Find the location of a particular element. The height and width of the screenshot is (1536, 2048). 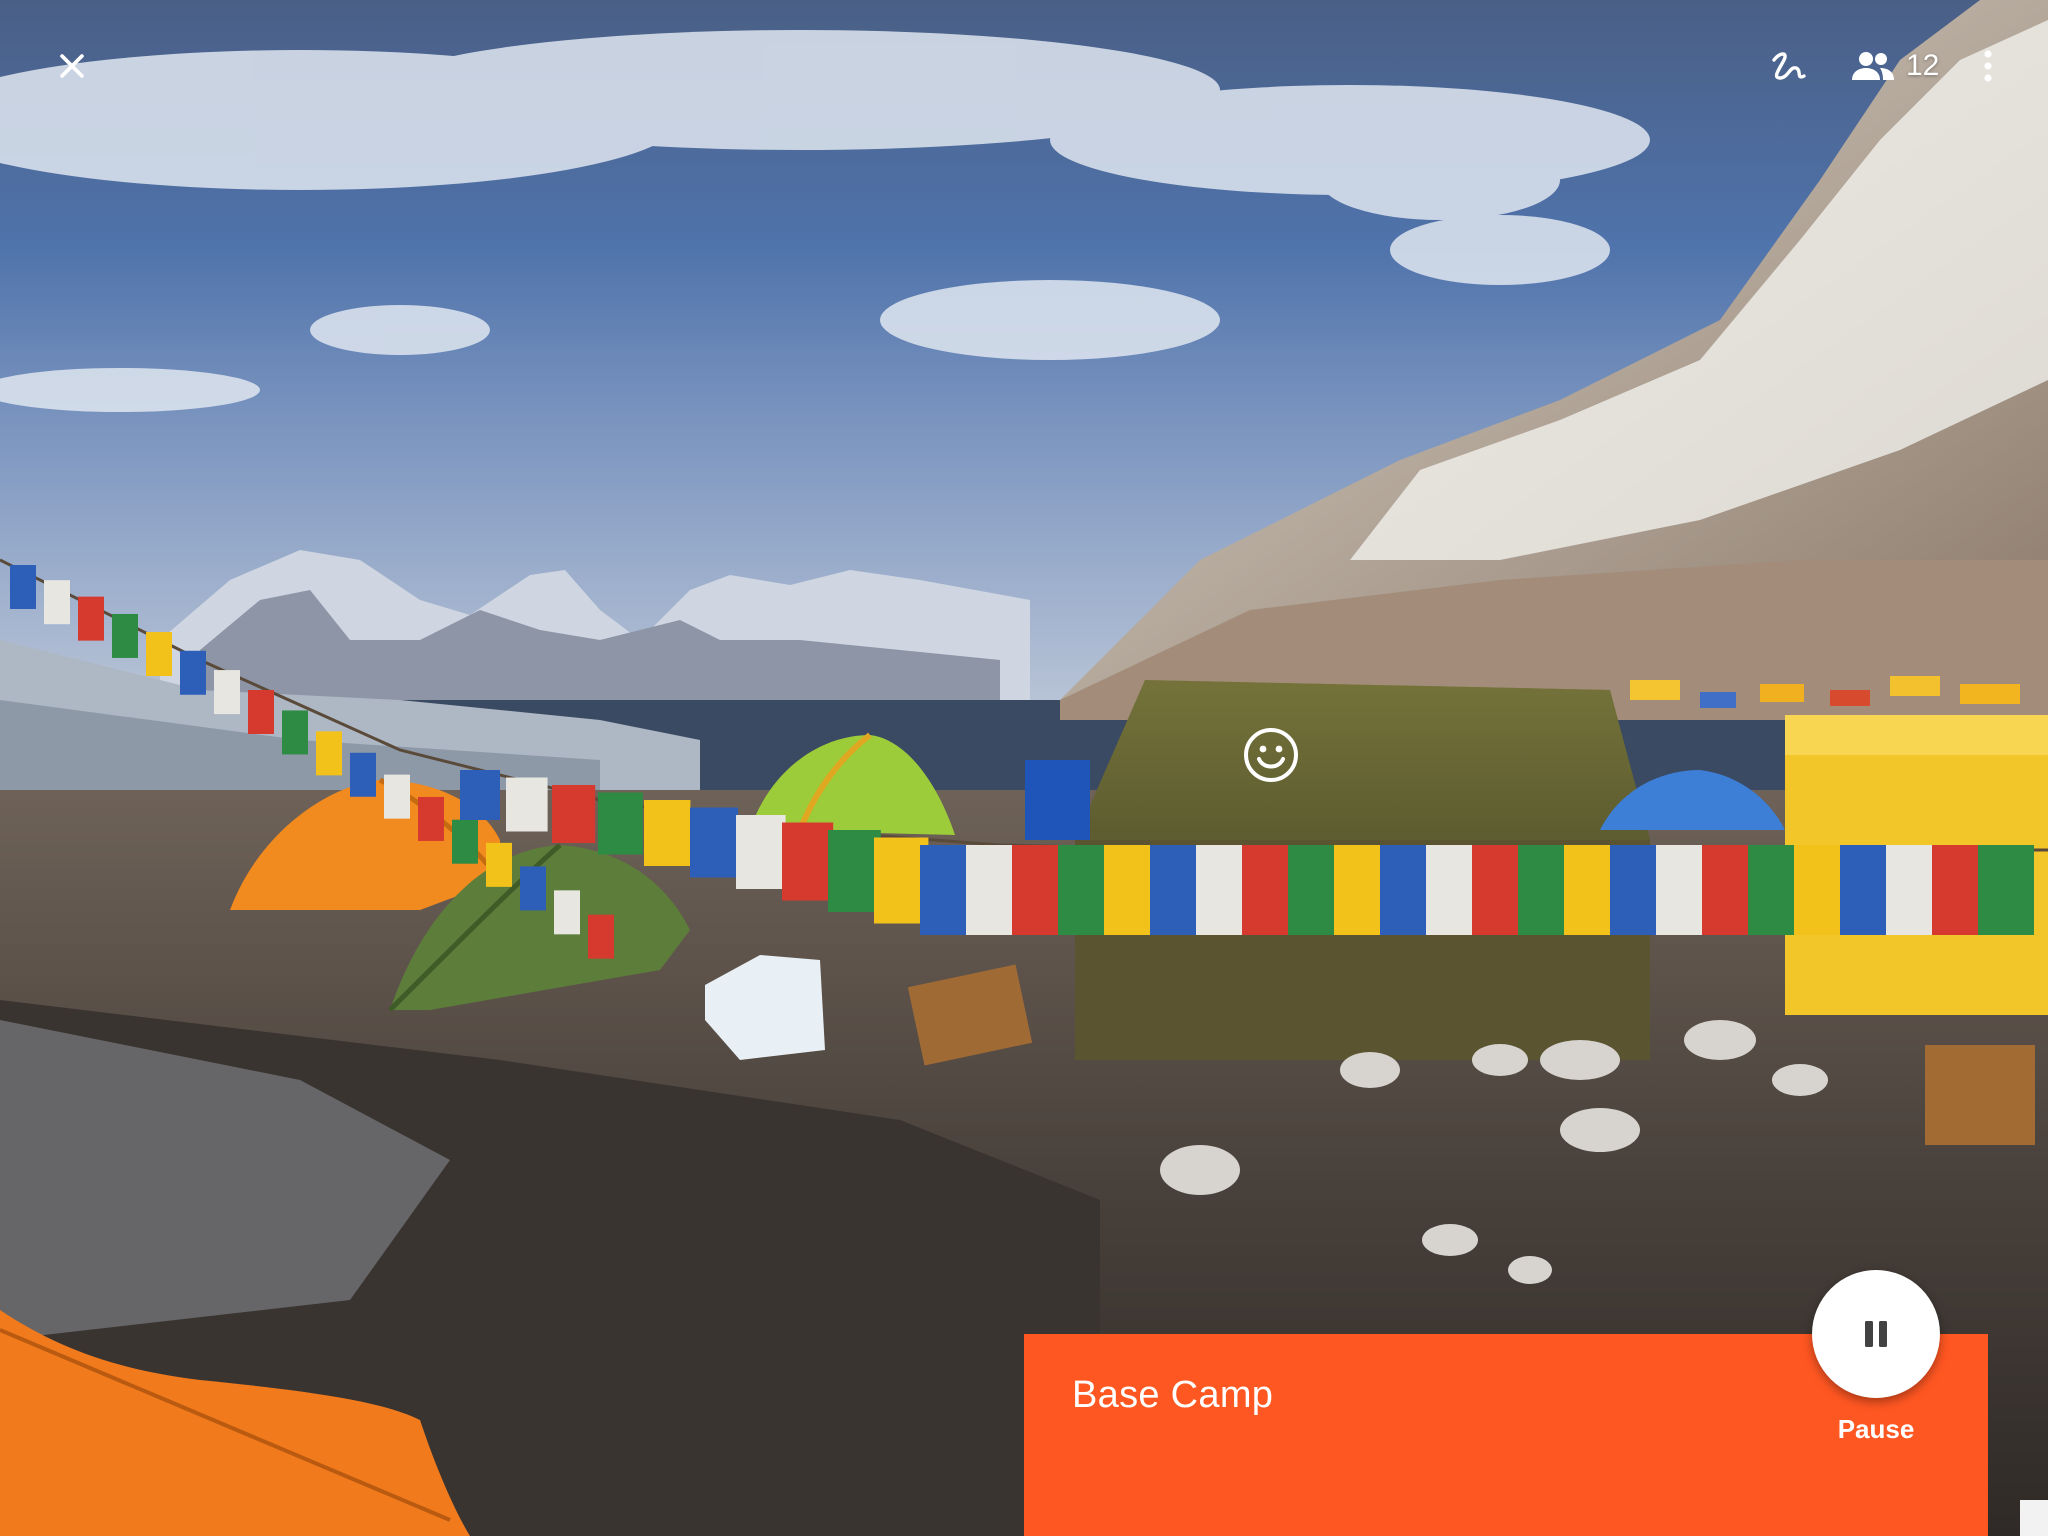

tag-button is located at coordinates (1790, 66).